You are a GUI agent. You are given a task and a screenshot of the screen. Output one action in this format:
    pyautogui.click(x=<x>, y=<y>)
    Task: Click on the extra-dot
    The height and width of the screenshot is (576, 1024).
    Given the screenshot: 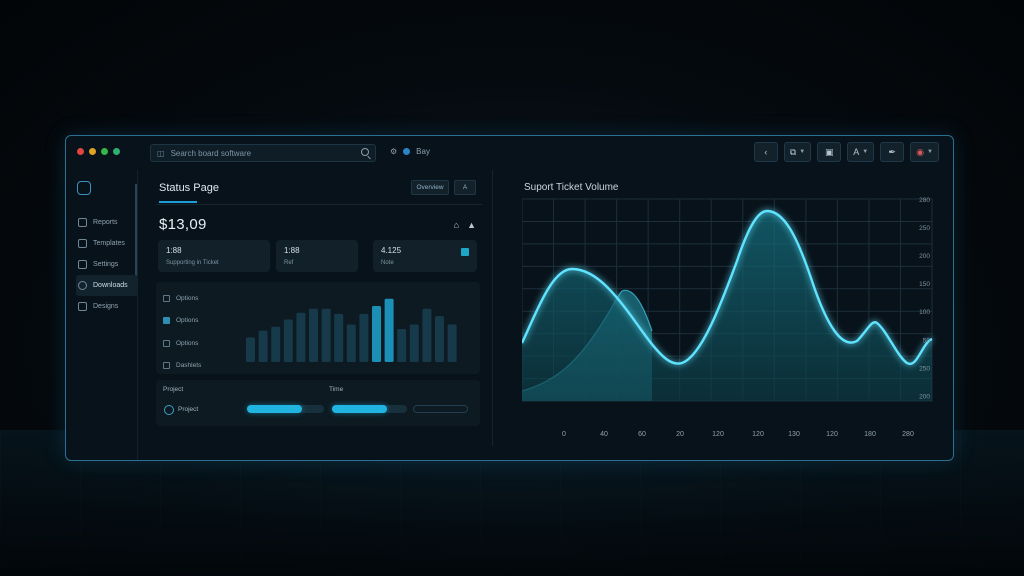 What is the action you would take?
    pyautogui.click(x=116, y=151)
    